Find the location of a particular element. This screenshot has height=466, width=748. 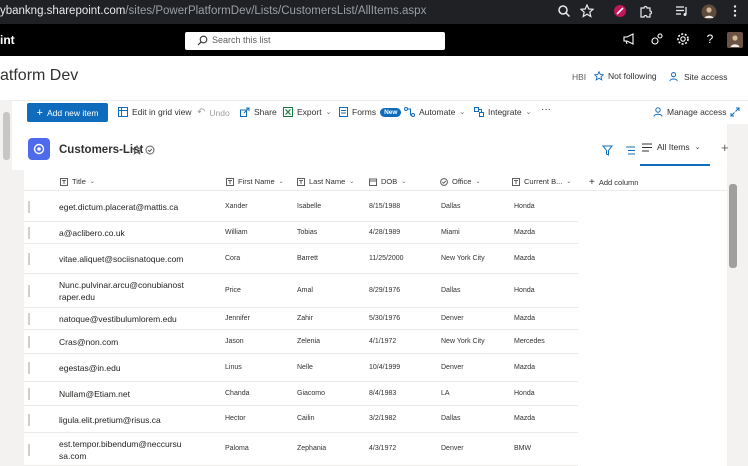

cell-last: Isabelle is located at coordinates (309, 206).